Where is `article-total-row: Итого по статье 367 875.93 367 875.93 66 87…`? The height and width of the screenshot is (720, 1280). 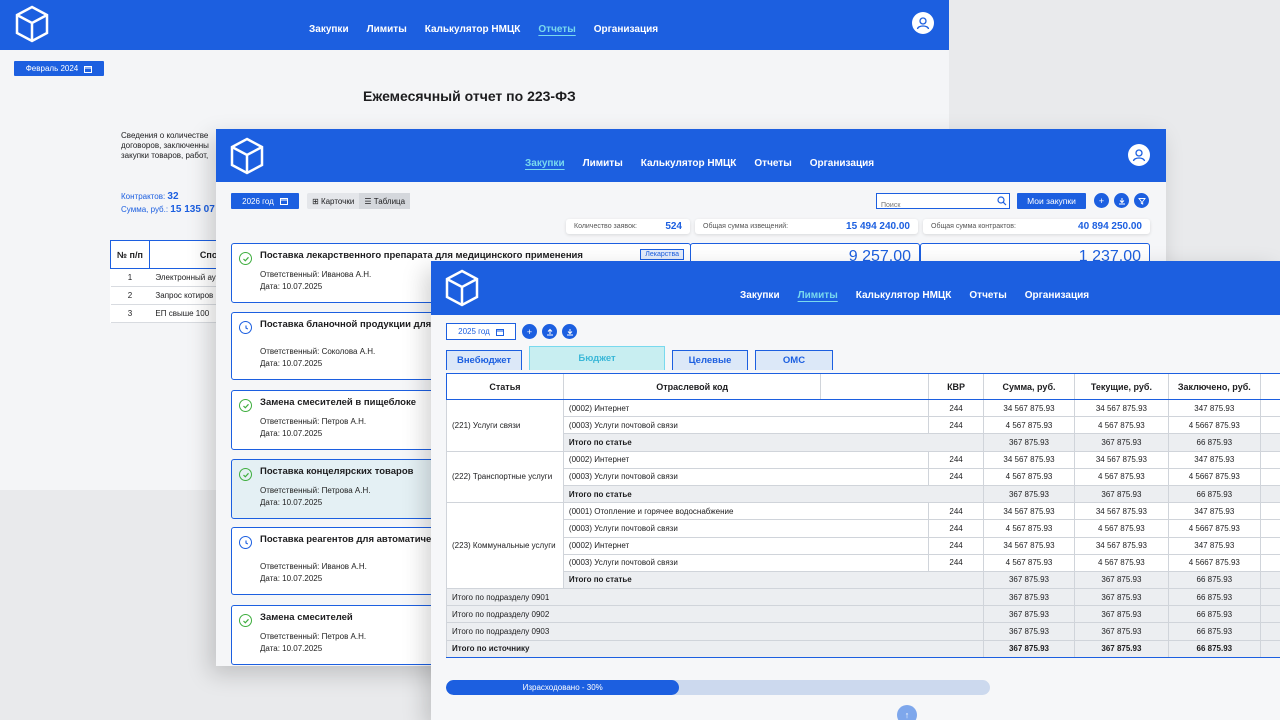
article-total-row: Итого по статье 367 875.93 367 875.93 66 87… is located at coordinates (863, 494).